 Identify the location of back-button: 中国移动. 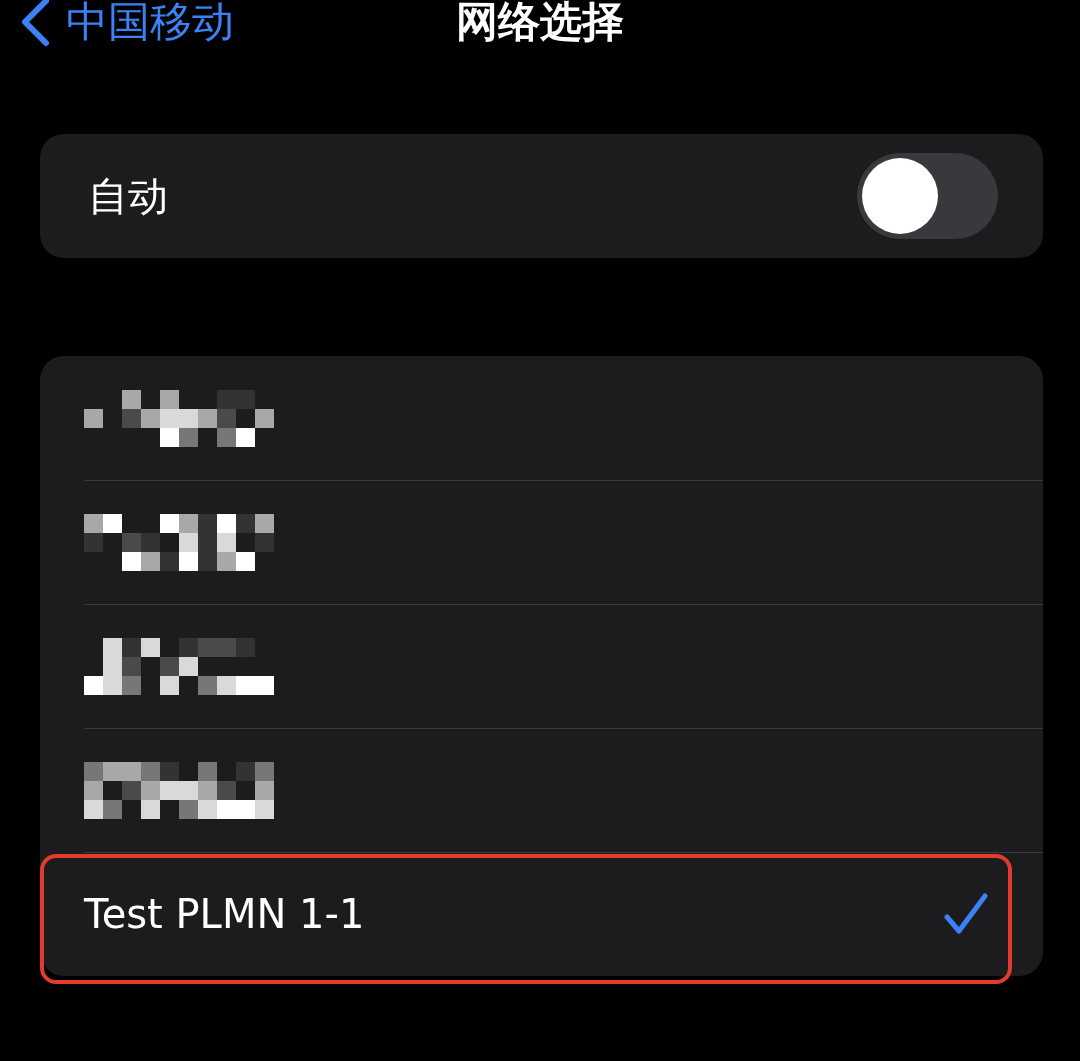
(126, 25).